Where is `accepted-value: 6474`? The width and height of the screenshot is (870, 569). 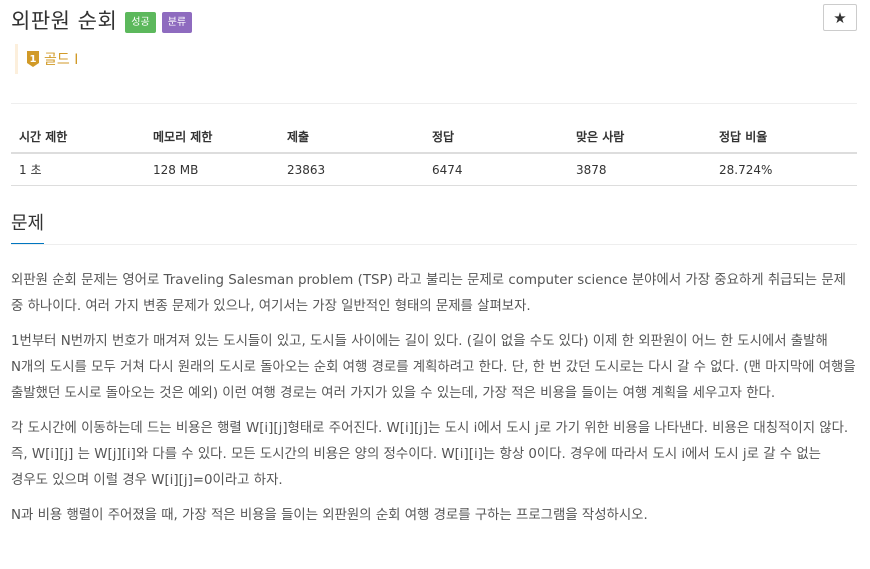 accepted-value: 6474 is located at coordinates (496, 169).